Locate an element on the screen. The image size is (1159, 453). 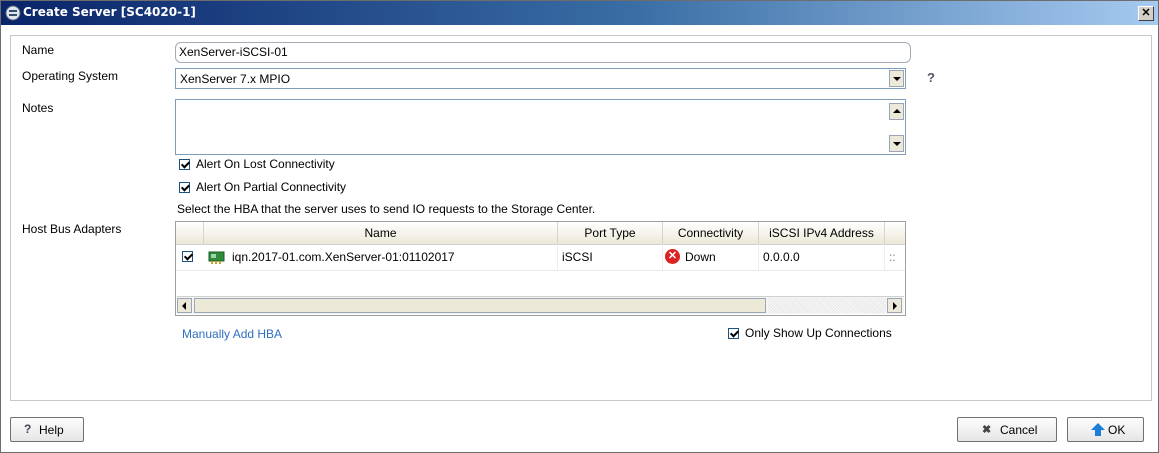
cancel-button: ✖ Cancel is located at coordinates (1007, 429).